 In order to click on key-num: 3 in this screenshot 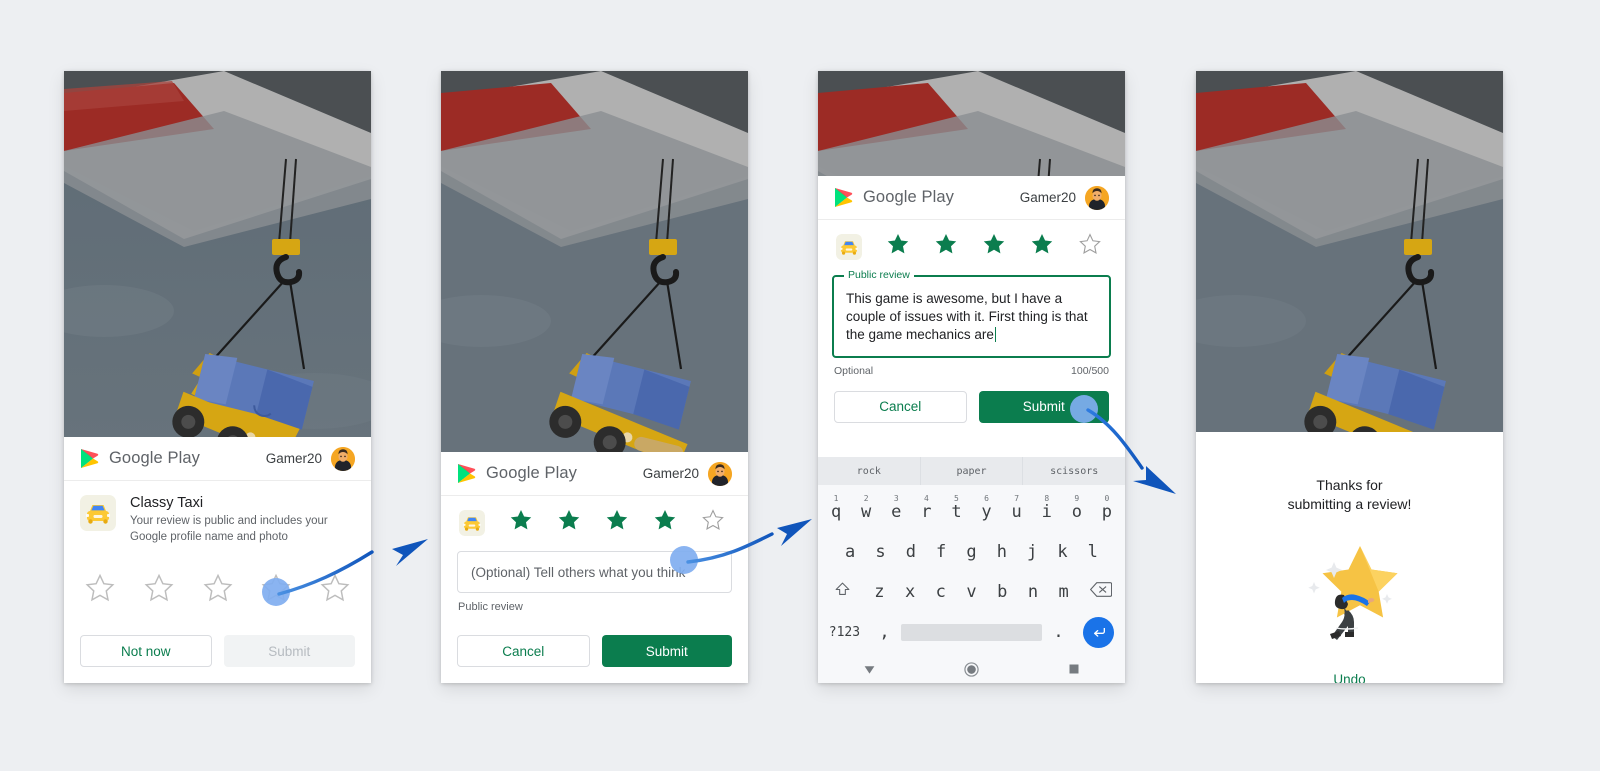, I will do `click(896, 498)`.